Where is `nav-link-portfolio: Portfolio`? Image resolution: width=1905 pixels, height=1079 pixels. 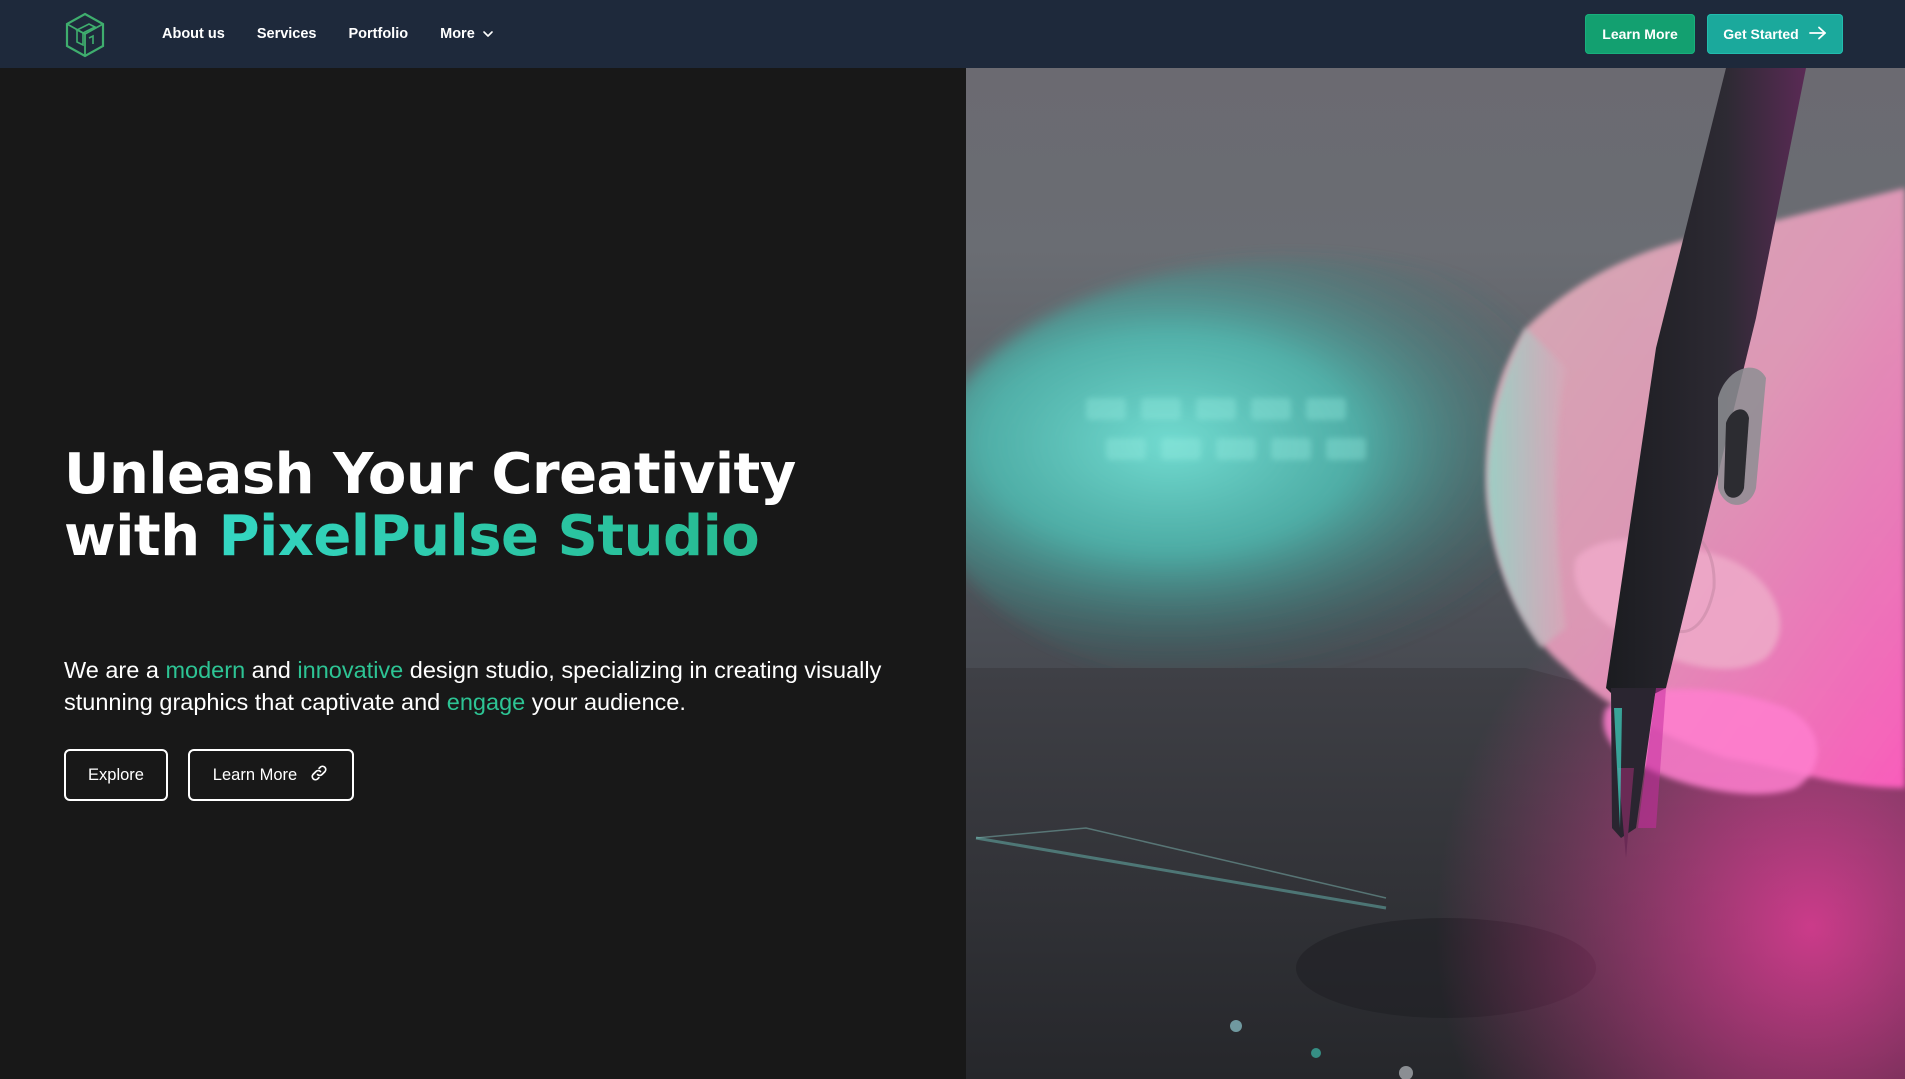
nav-link-portfolio: Portfolio is located at coordinates (379, 34).